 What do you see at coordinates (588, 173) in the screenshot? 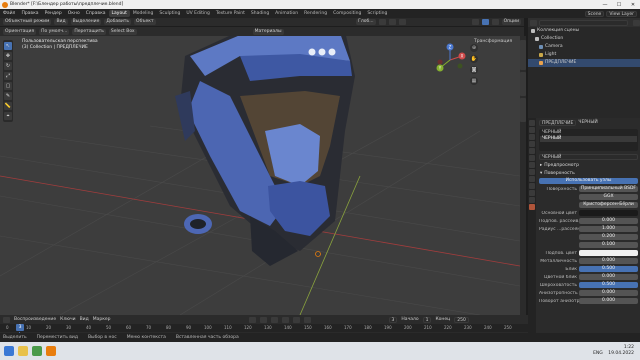
I see `surface-section: ▾ Поверхность` at bounding box center [588, 173].